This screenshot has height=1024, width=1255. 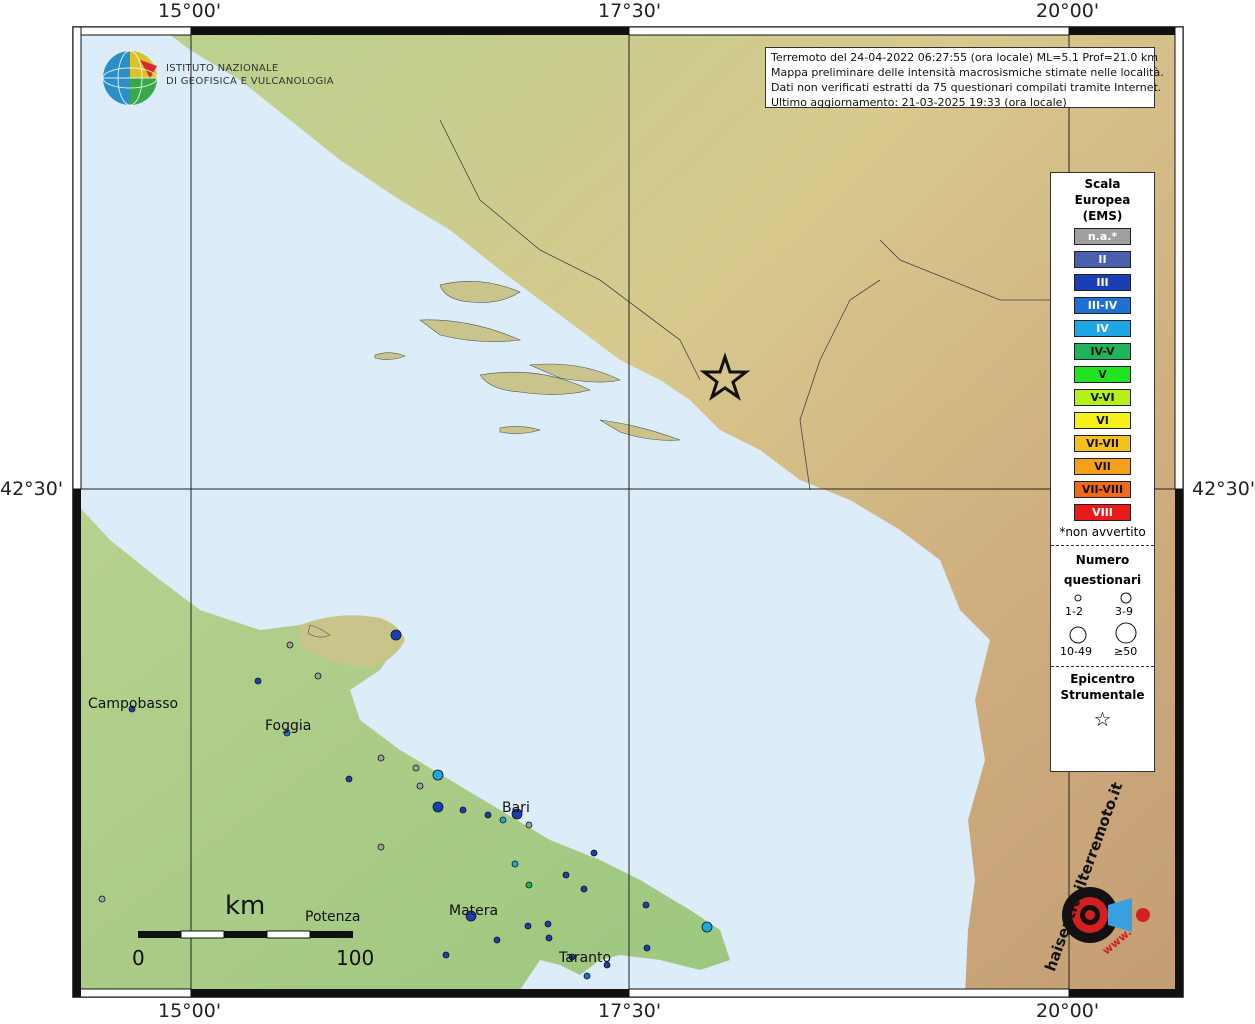 I want to click on legend-swatch-vii: VII, so click(x=1102, y=466).